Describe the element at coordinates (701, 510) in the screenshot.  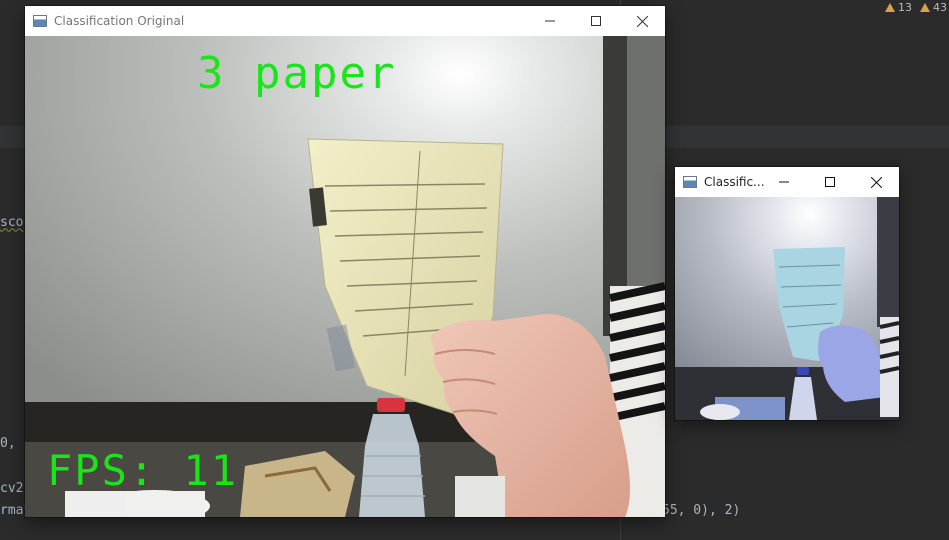
I see `code-fragment: 55, 0), 2)` at that location.